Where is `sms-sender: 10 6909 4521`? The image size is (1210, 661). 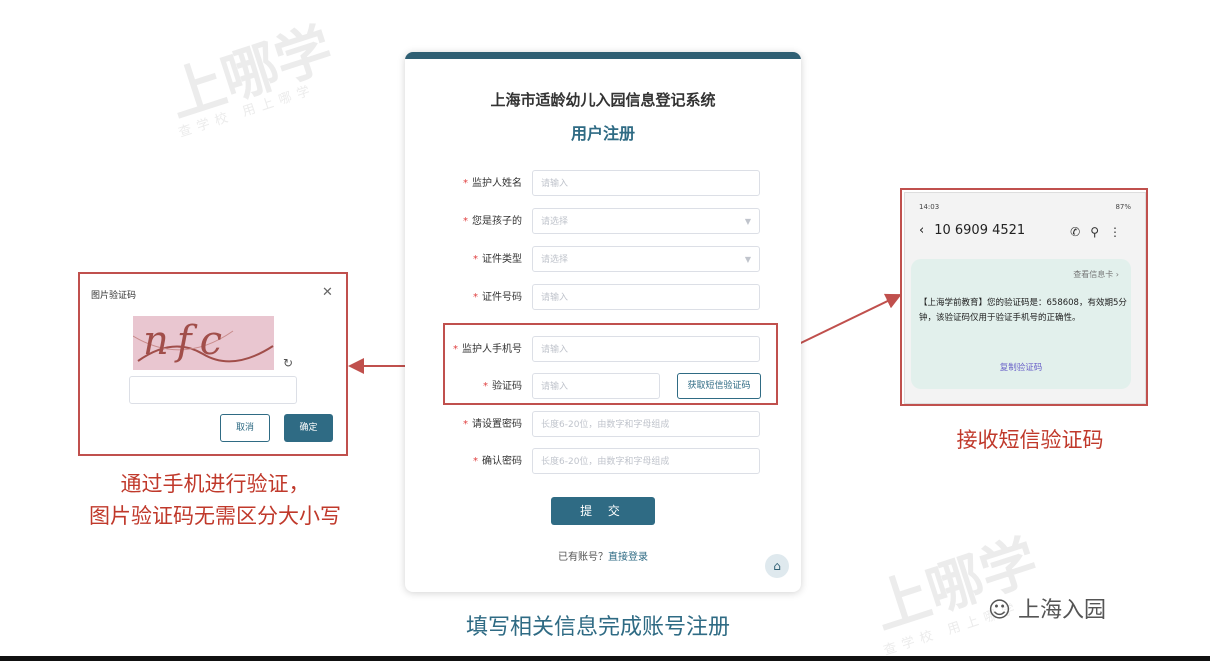 sms-sender: 10 6909 4521 is located at coordinates (980, 230).